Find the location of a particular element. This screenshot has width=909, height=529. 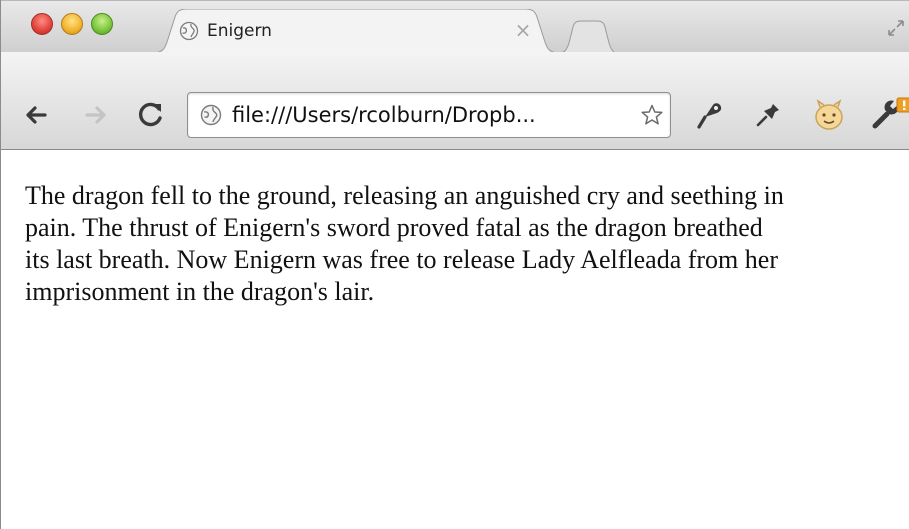

star-icon is located at coordinates (652, 115).